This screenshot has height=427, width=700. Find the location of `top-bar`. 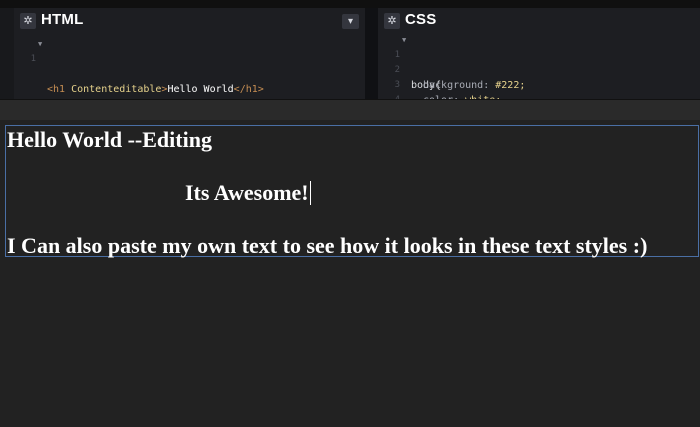

top-bar is located at coordinates (350, 4).